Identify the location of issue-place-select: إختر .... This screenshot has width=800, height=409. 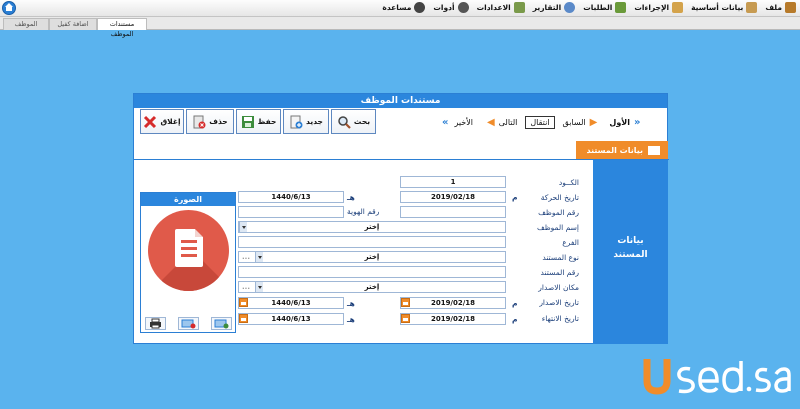
(372, 287).